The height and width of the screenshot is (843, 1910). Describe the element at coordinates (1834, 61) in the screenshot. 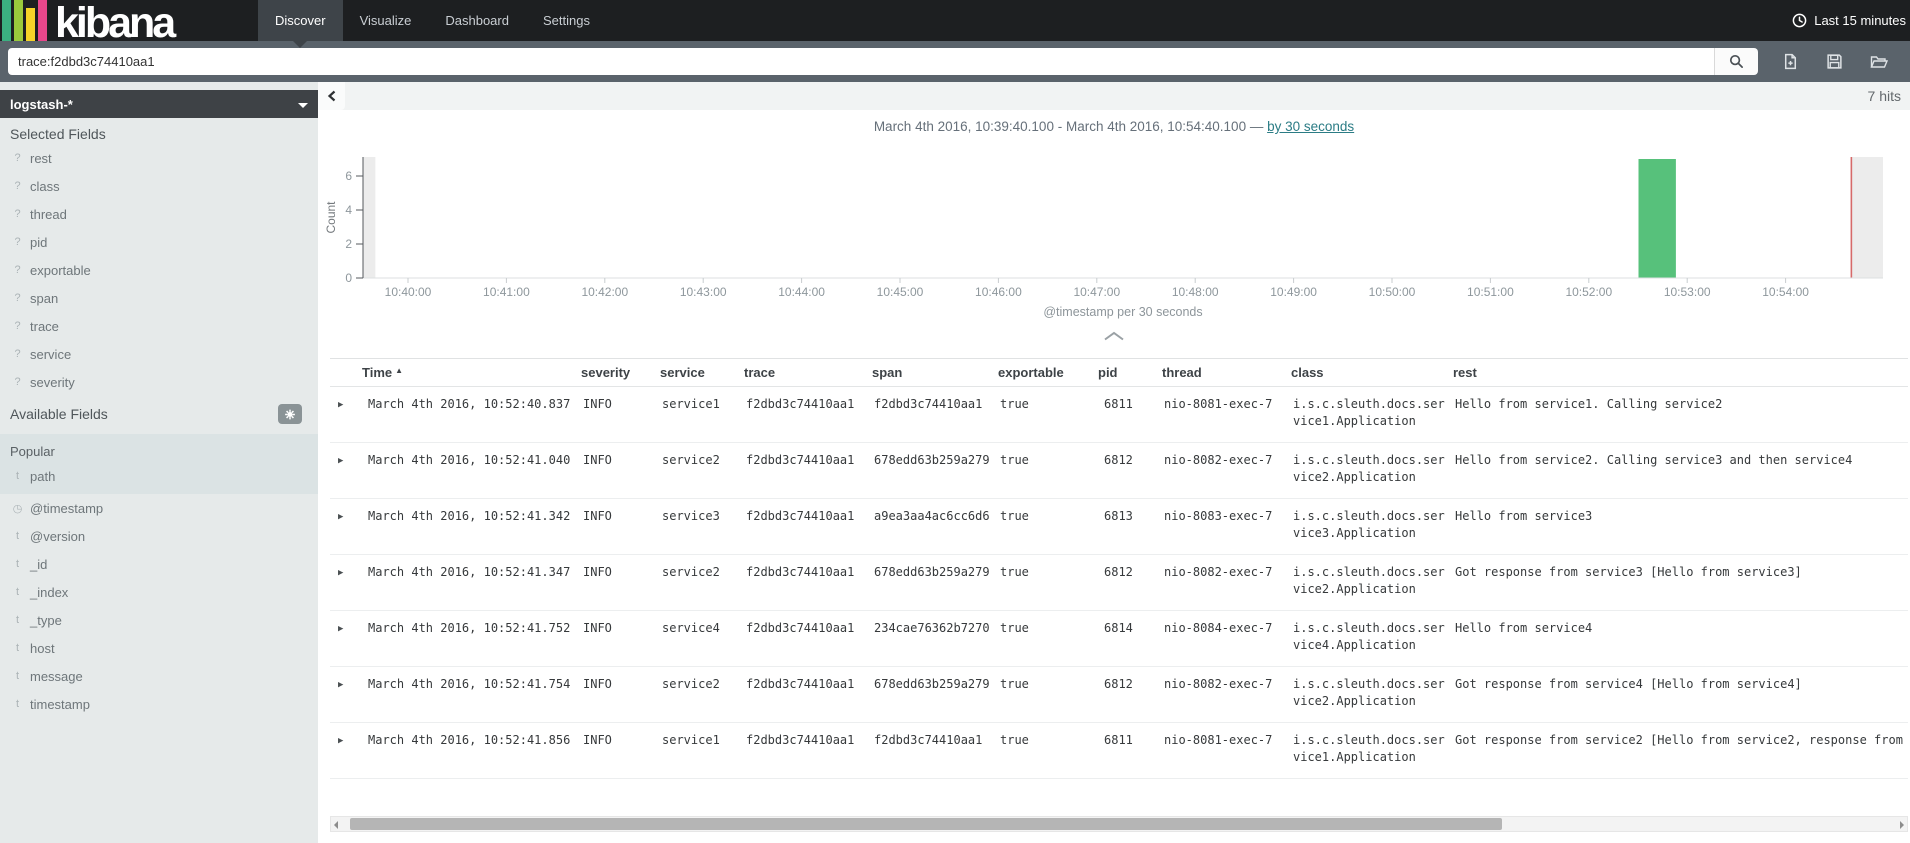

I see `save-search-button` at that location.